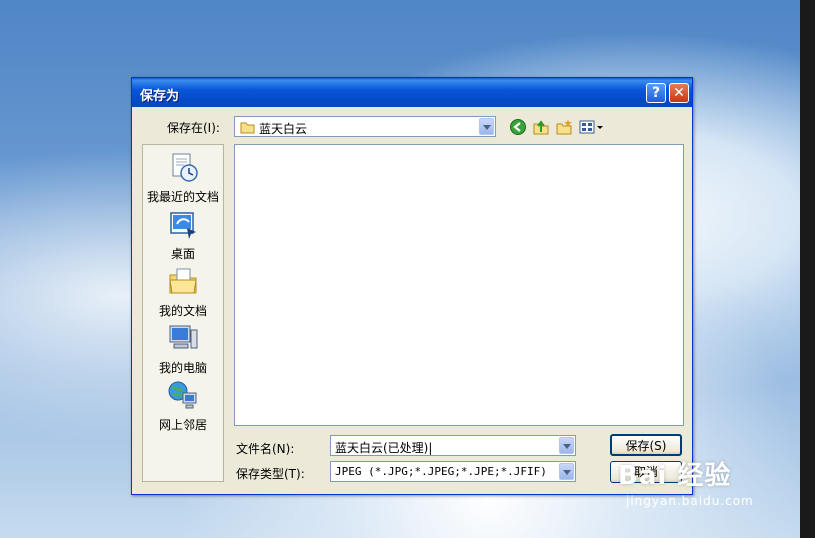  What do you see at coordinates (384, 448) in the screenshot?
I see `filename-value: 蓝天白云(已处理)|` at bounding box center [384, 448].